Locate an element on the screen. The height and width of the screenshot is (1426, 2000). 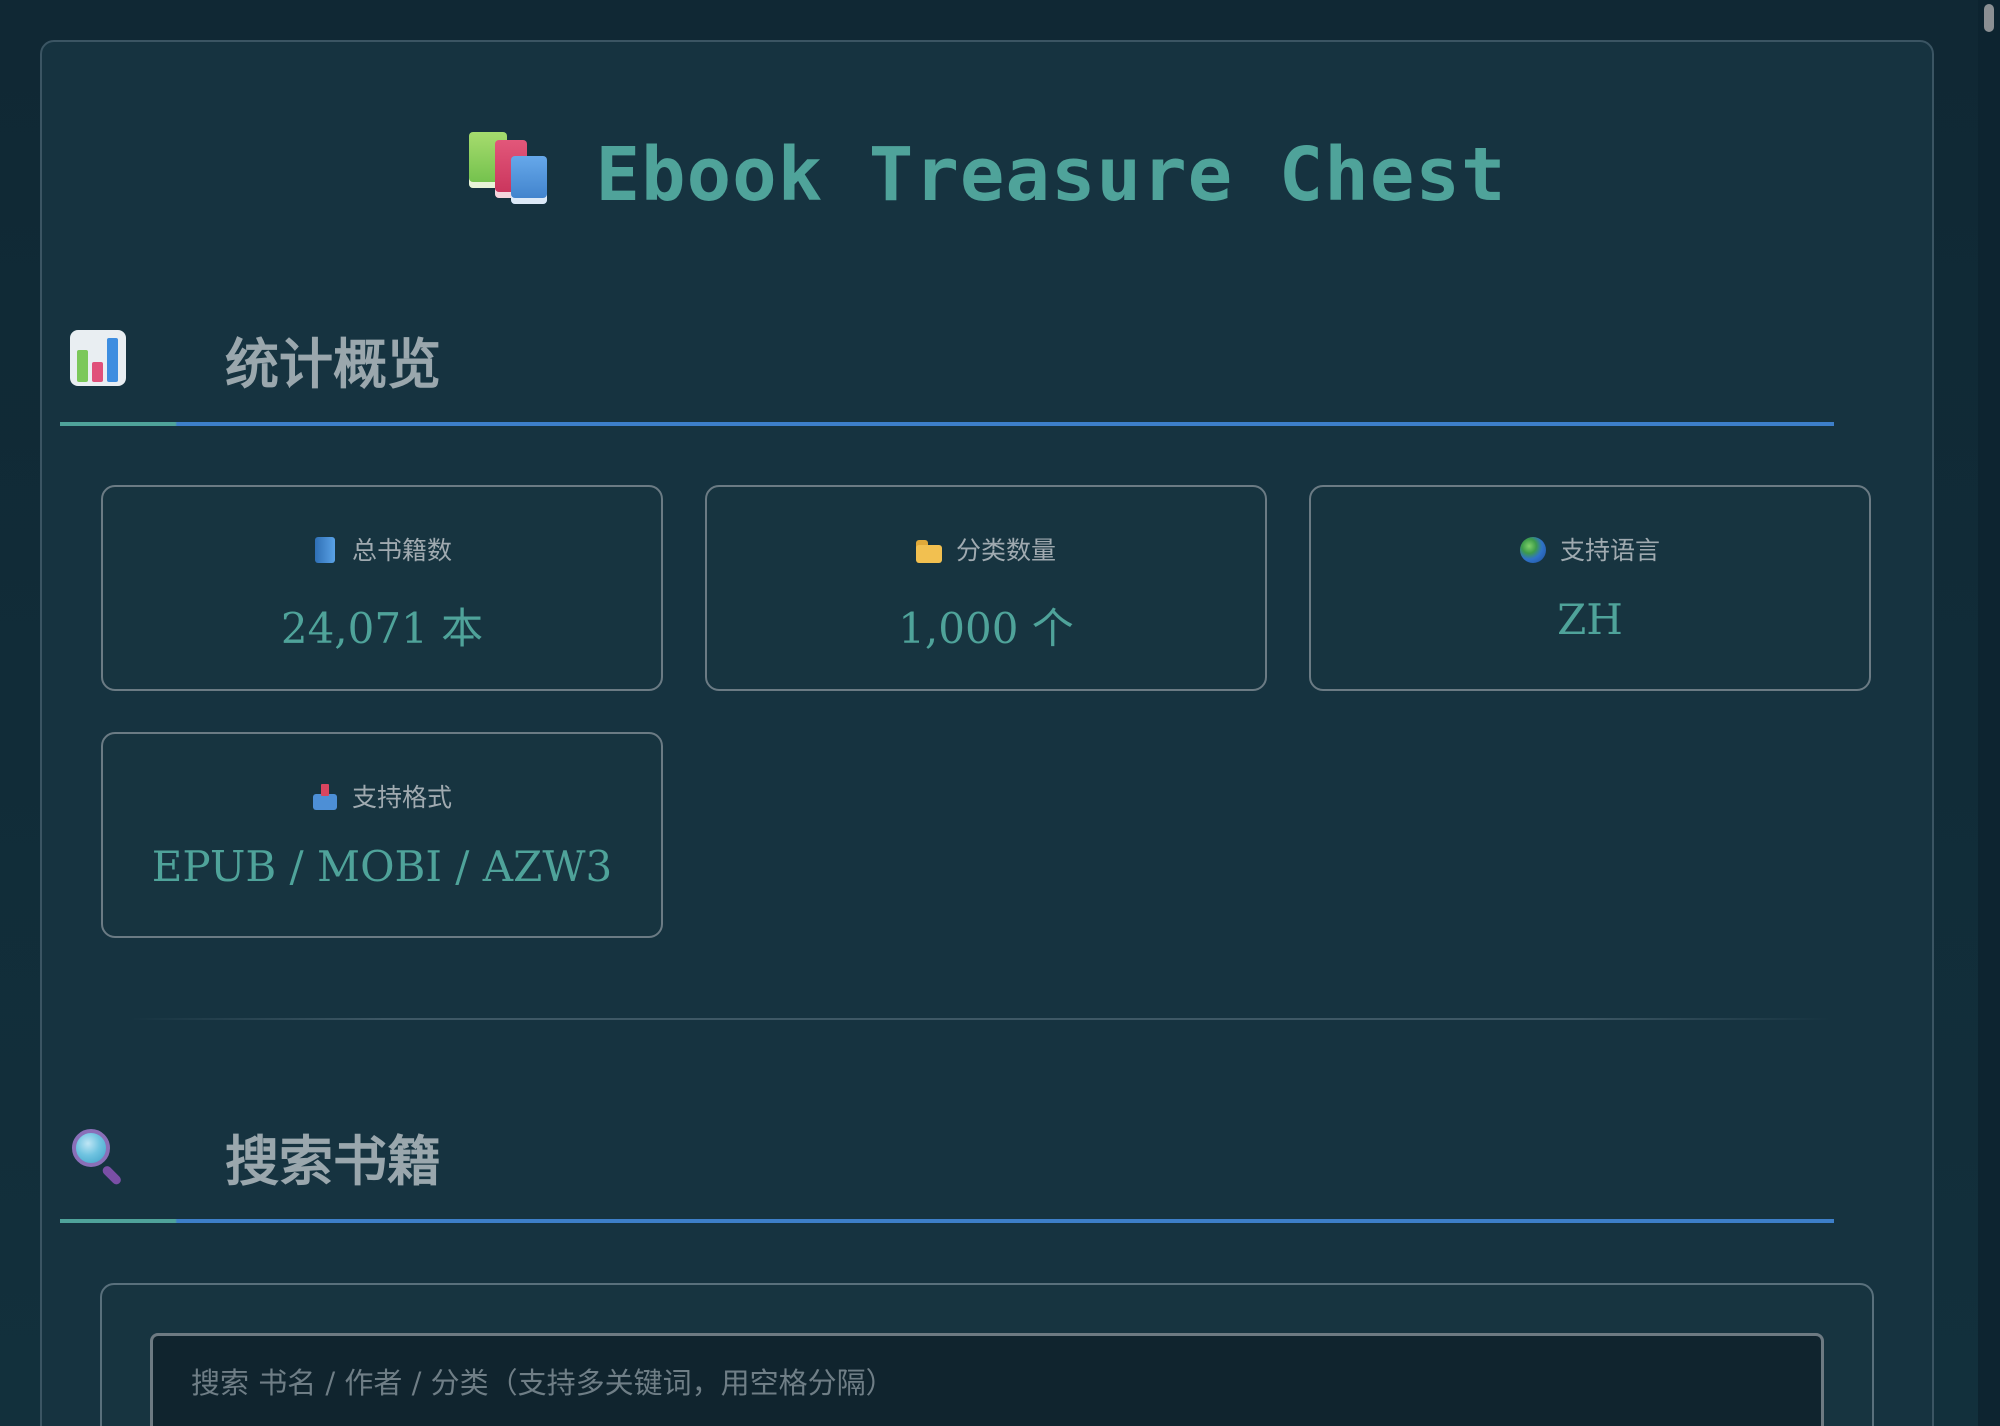
app-title-text: Ebook Treasure Chest is located at coordinates (1051, 175).